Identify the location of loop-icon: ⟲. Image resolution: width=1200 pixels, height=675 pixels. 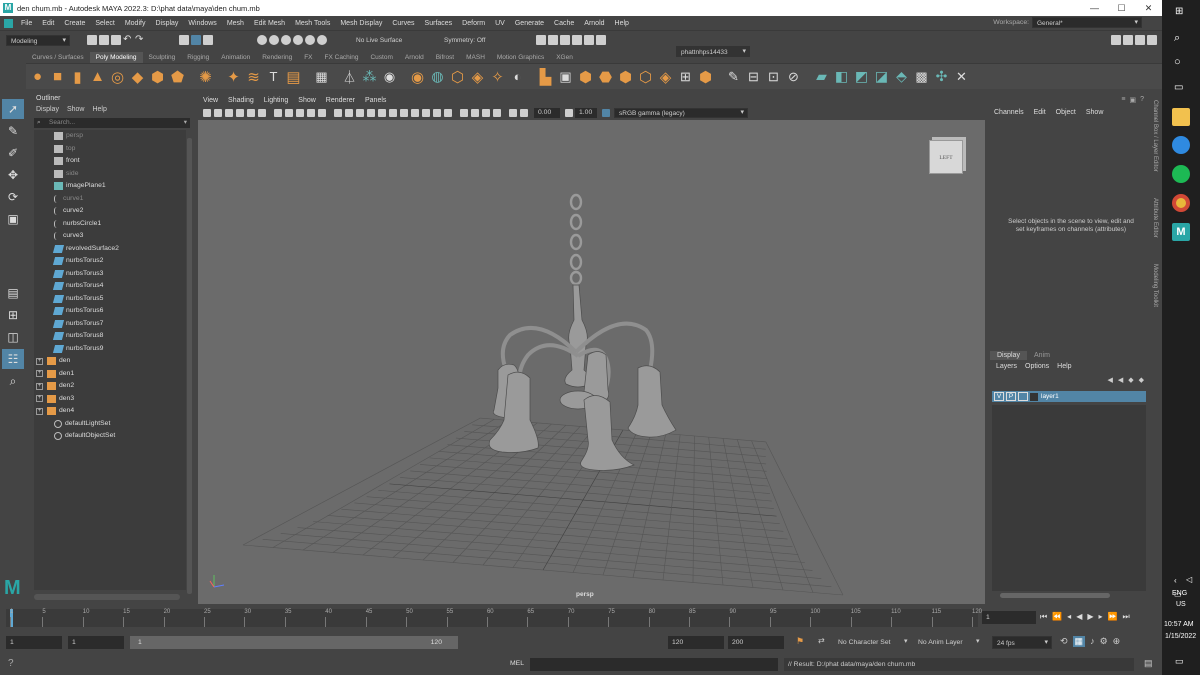
(1064, 641).